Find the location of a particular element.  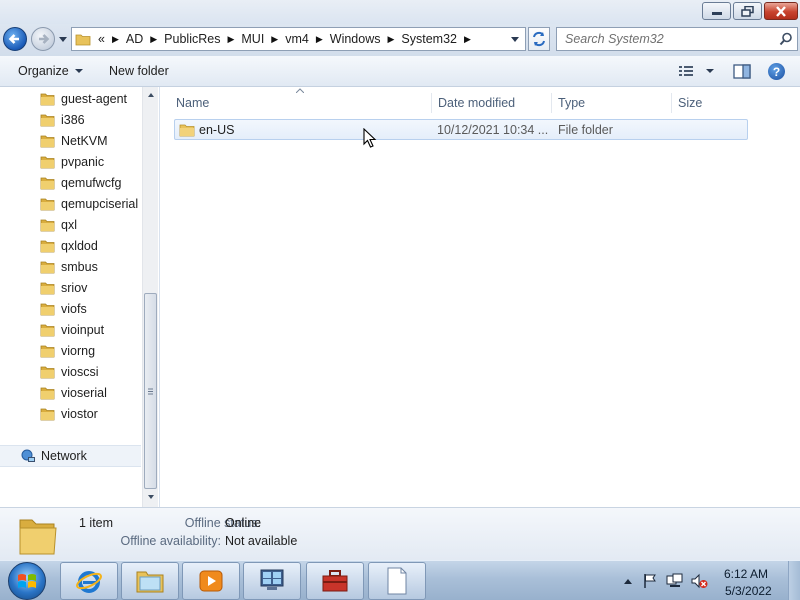

restore-icon is located at coordinates (747, 11).